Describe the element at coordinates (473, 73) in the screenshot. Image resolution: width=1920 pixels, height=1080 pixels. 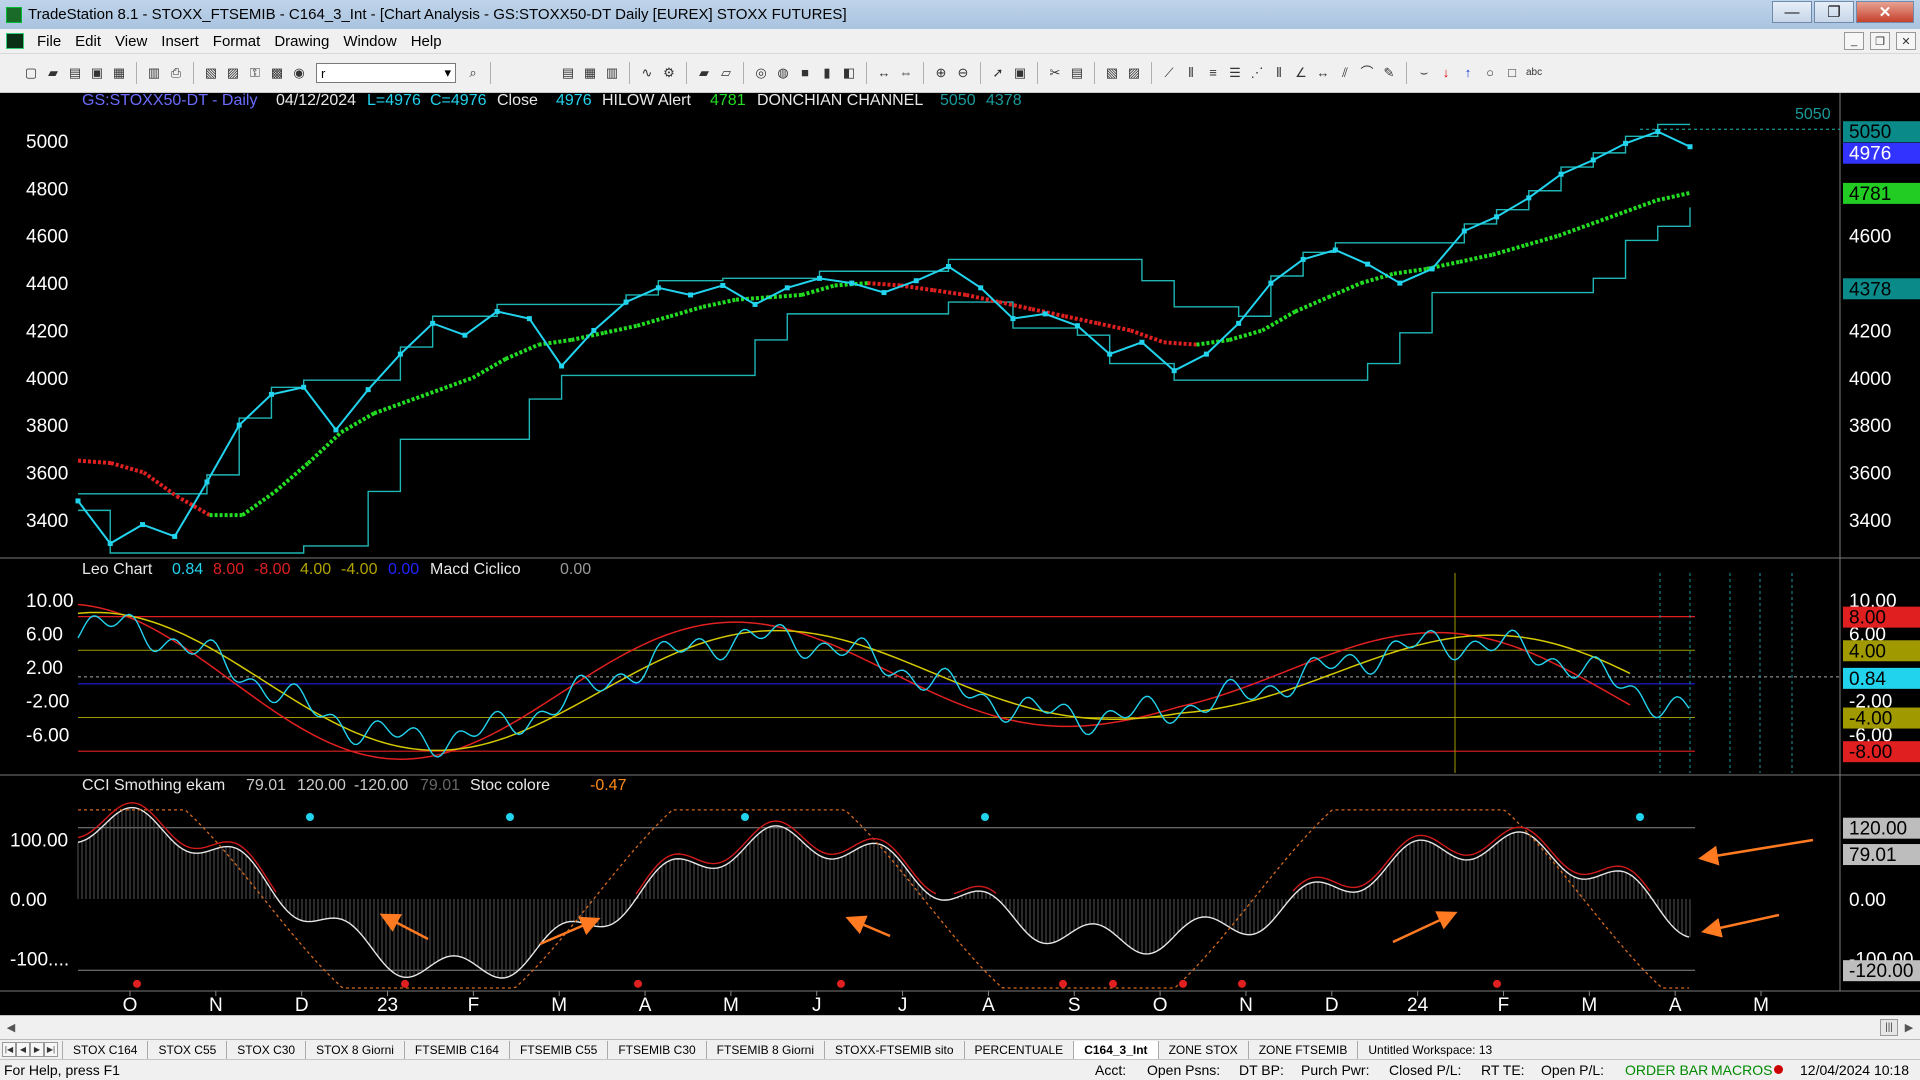
I see `lookup-icon: ⌕` at that location.